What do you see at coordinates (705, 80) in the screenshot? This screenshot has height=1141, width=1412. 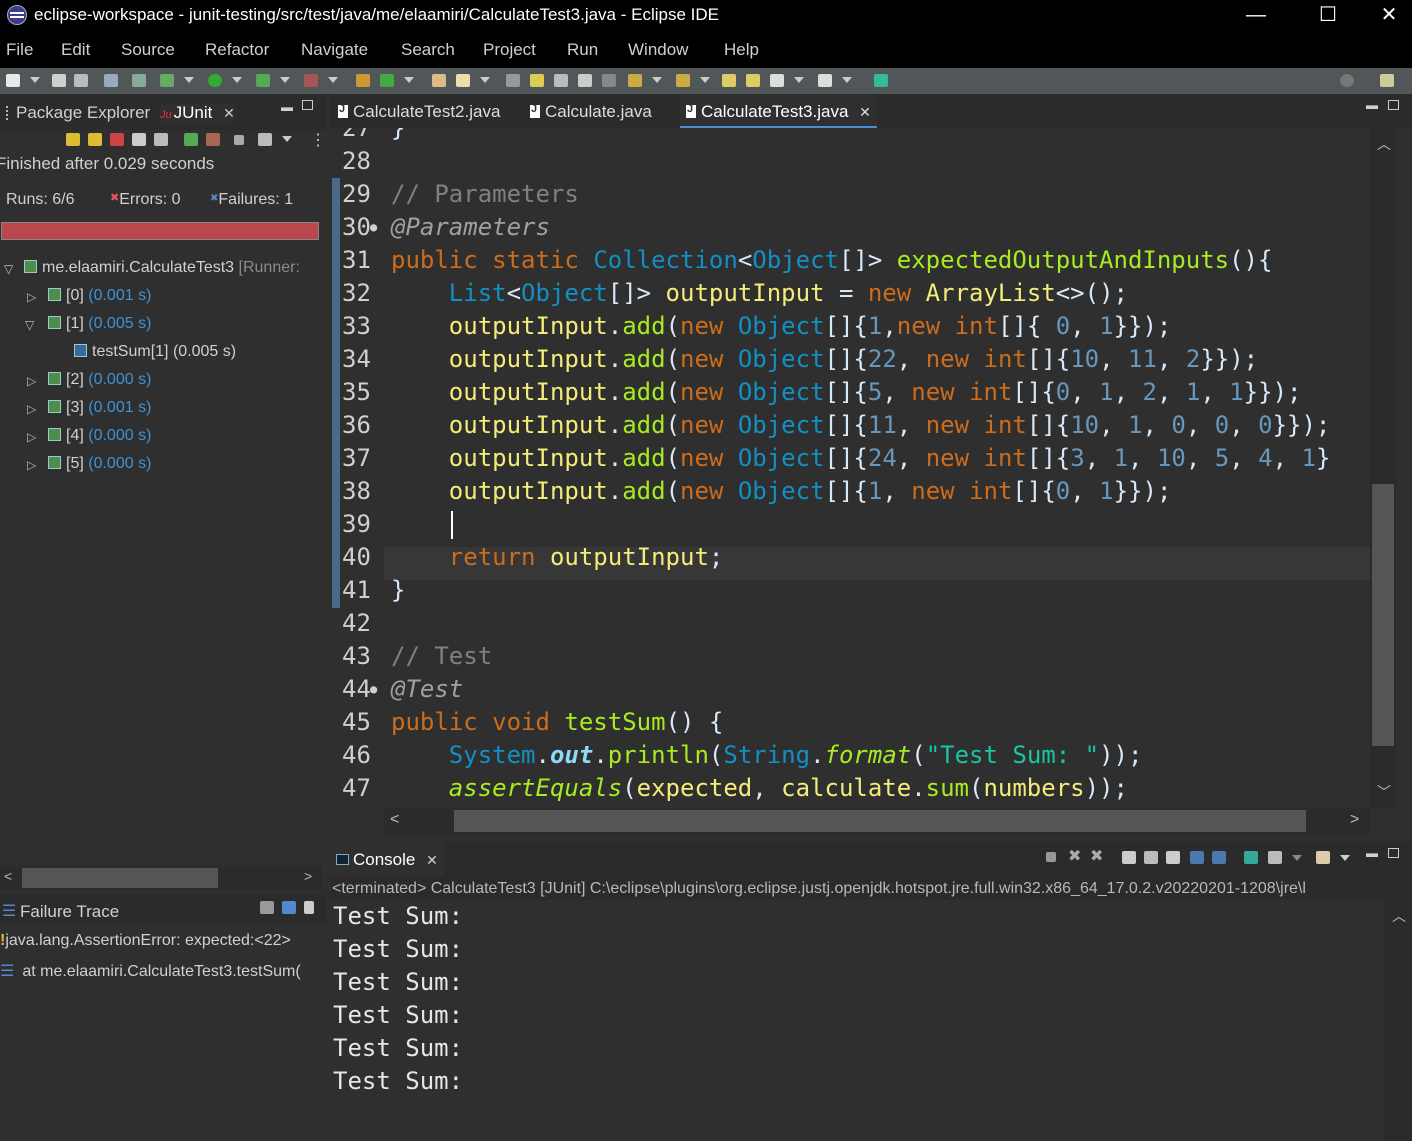 I see `previous-annotation-dropdown-icon` at bounding box center [705, 80].